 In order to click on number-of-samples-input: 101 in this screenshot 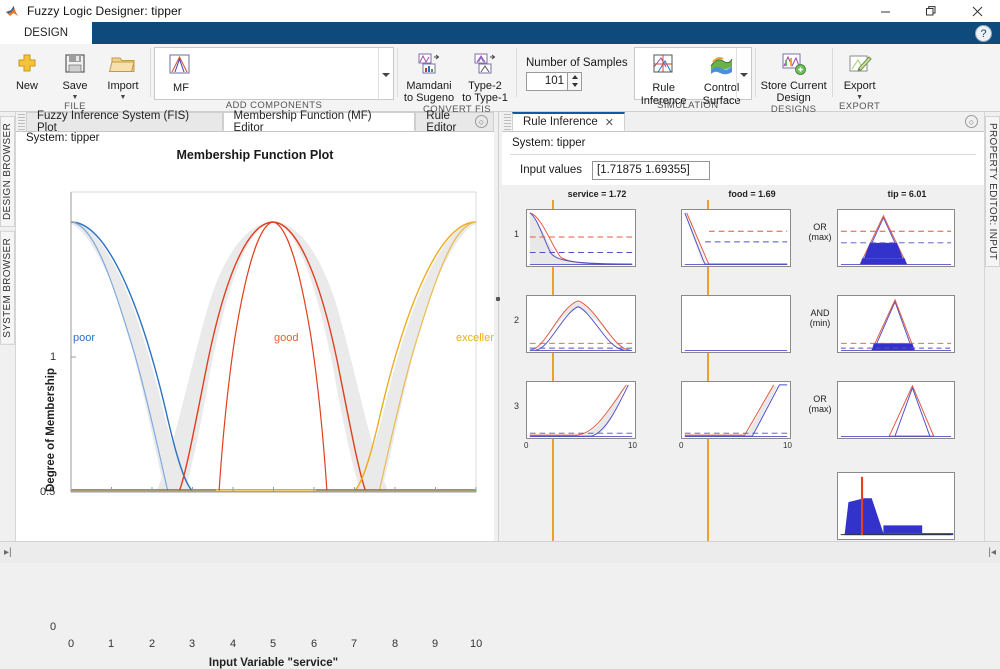, I will do `click(547, 81)`.